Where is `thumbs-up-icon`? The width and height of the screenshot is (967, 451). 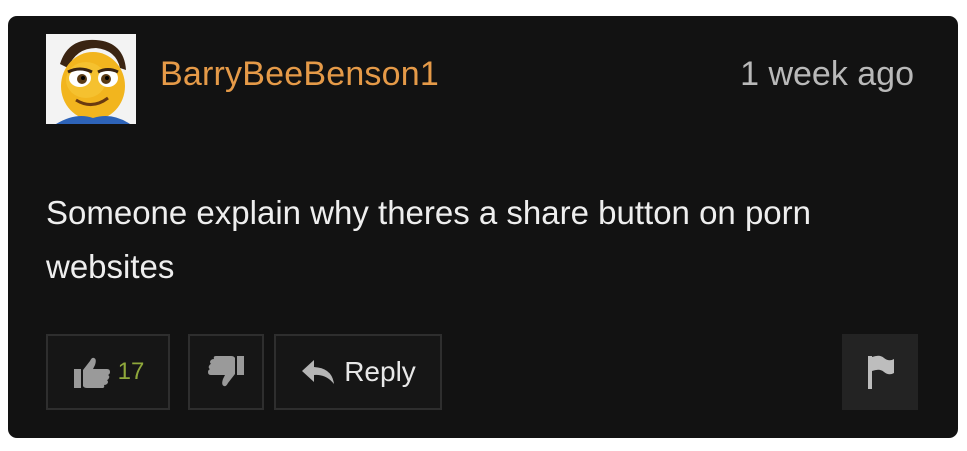
thumbs-up-icon is located at coordinates (92, 372).